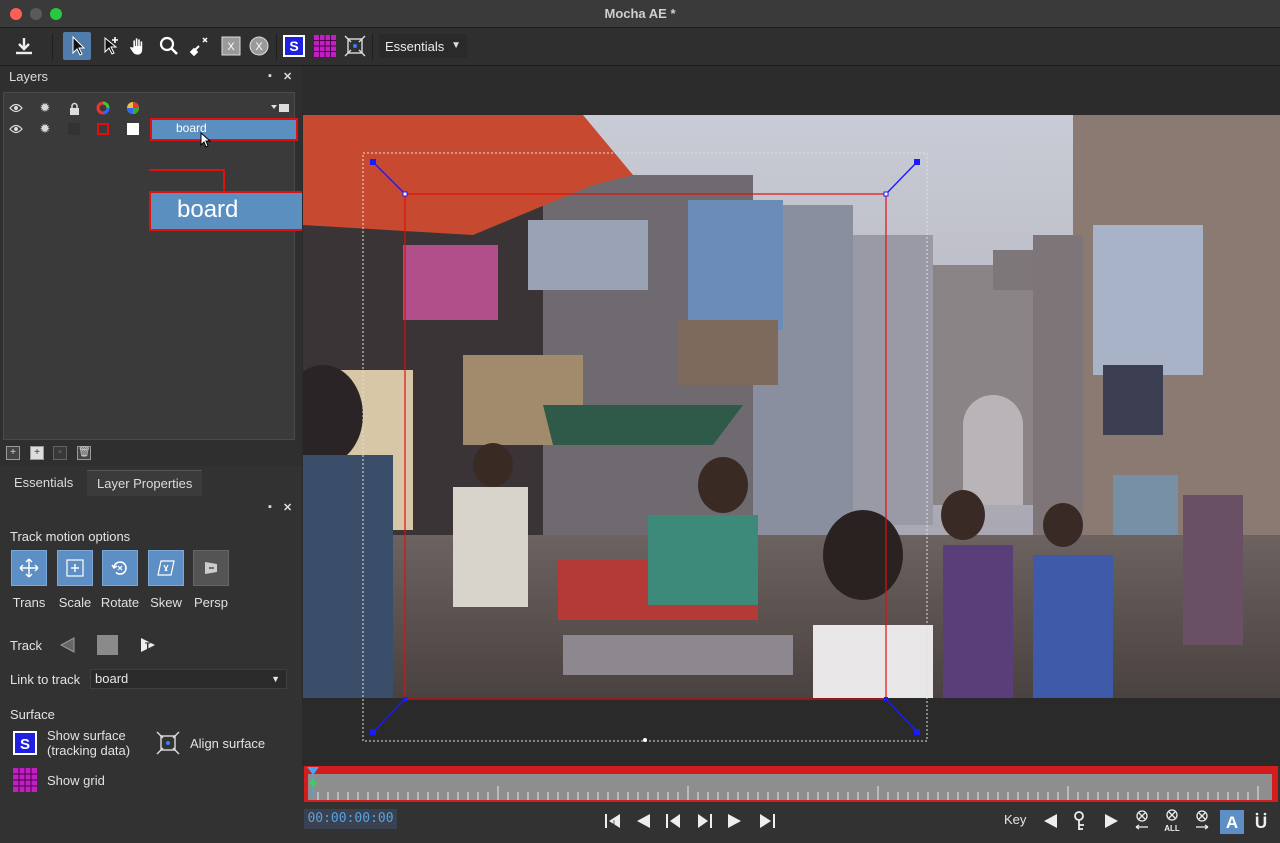  What do you see at coordinates (227, 743) in the screenshot?
I see `align-surface-label: Align surface` at bounding box center [227, 743].